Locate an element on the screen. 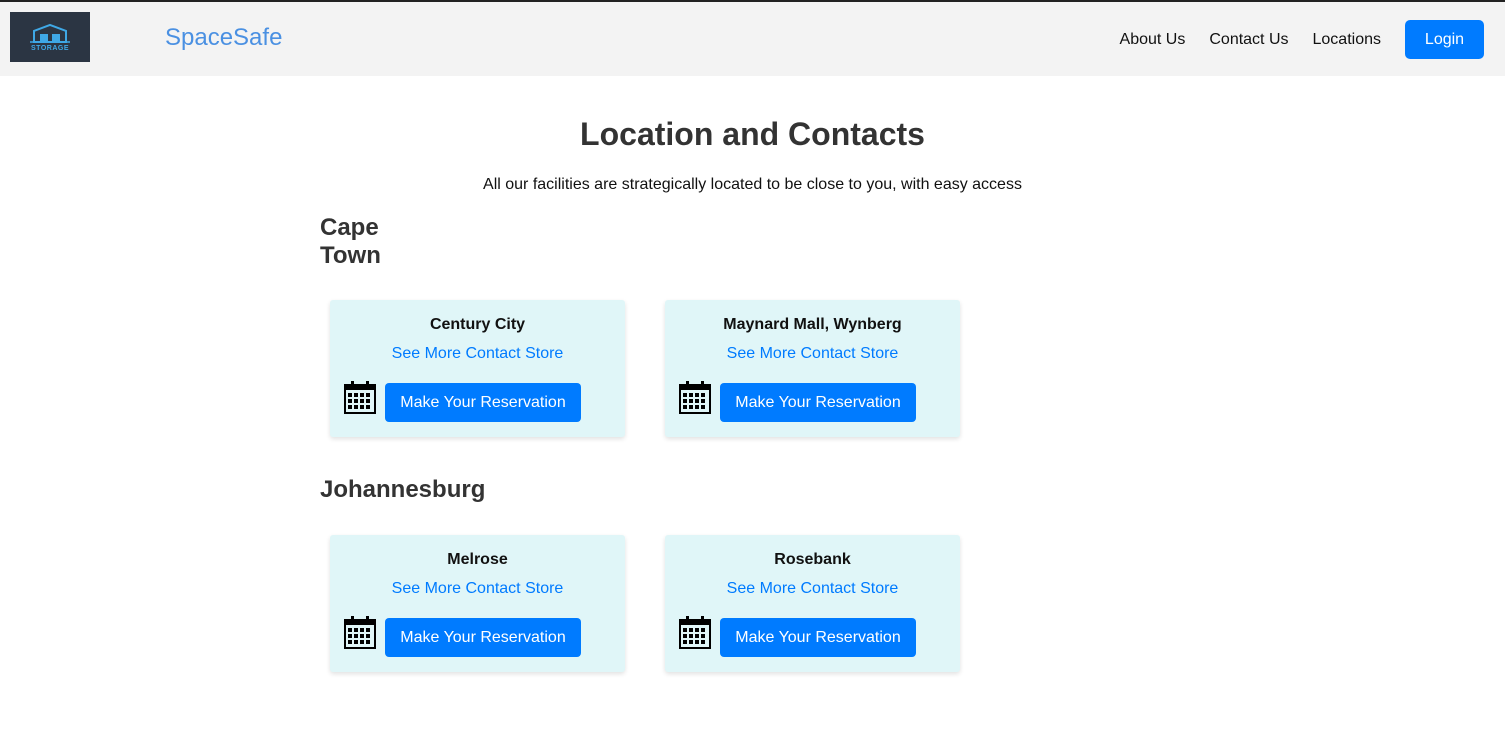  warehouse-logo-icon is located at coordinates (50, 33).